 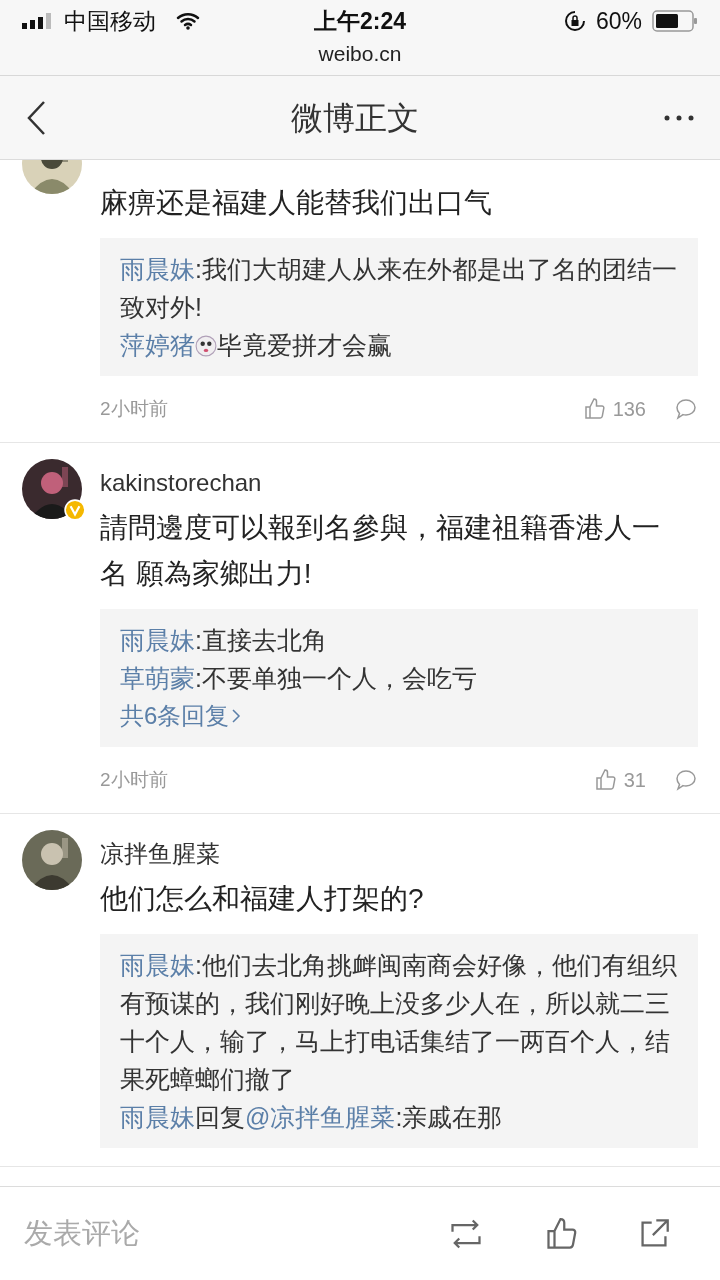 I want to click on comment-text: 請問邊度可以報到名參與，福建祖籍香港人一名 願為家鄉出力!, so click(x=380, y=551).